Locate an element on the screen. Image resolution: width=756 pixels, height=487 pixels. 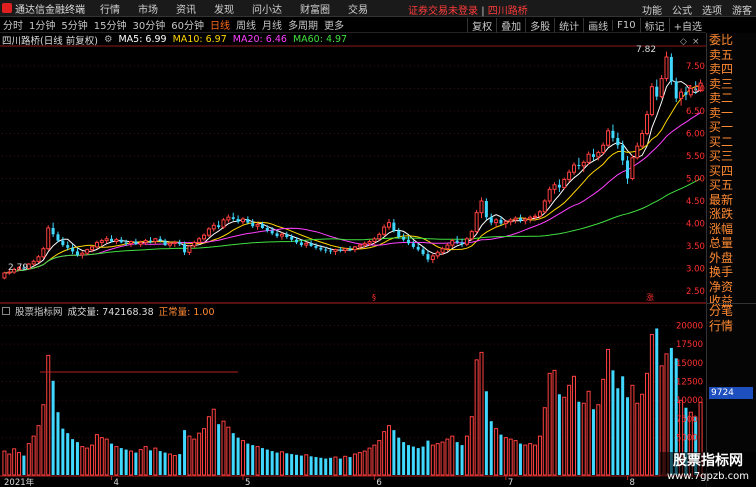
quote-field-3: 卖三 is located at coordinates (721, 83).